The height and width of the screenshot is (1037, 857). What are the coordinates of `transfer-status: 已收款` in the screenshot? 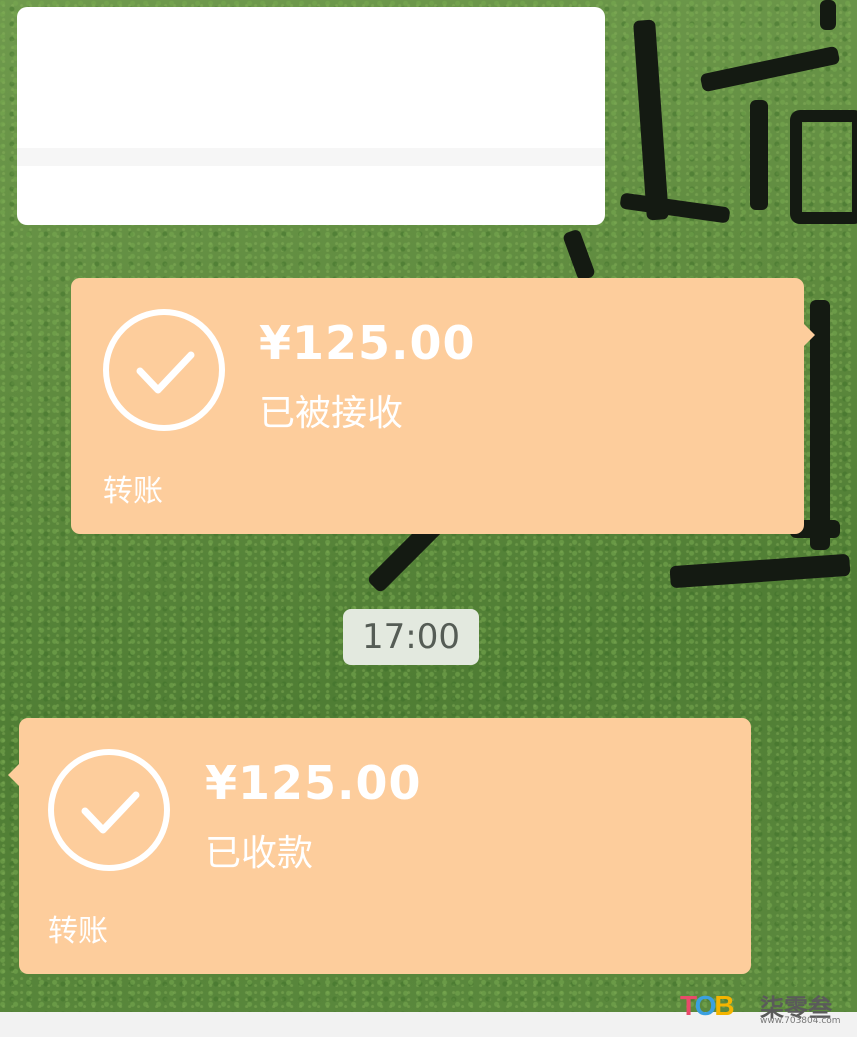 It's located at (259, 853).